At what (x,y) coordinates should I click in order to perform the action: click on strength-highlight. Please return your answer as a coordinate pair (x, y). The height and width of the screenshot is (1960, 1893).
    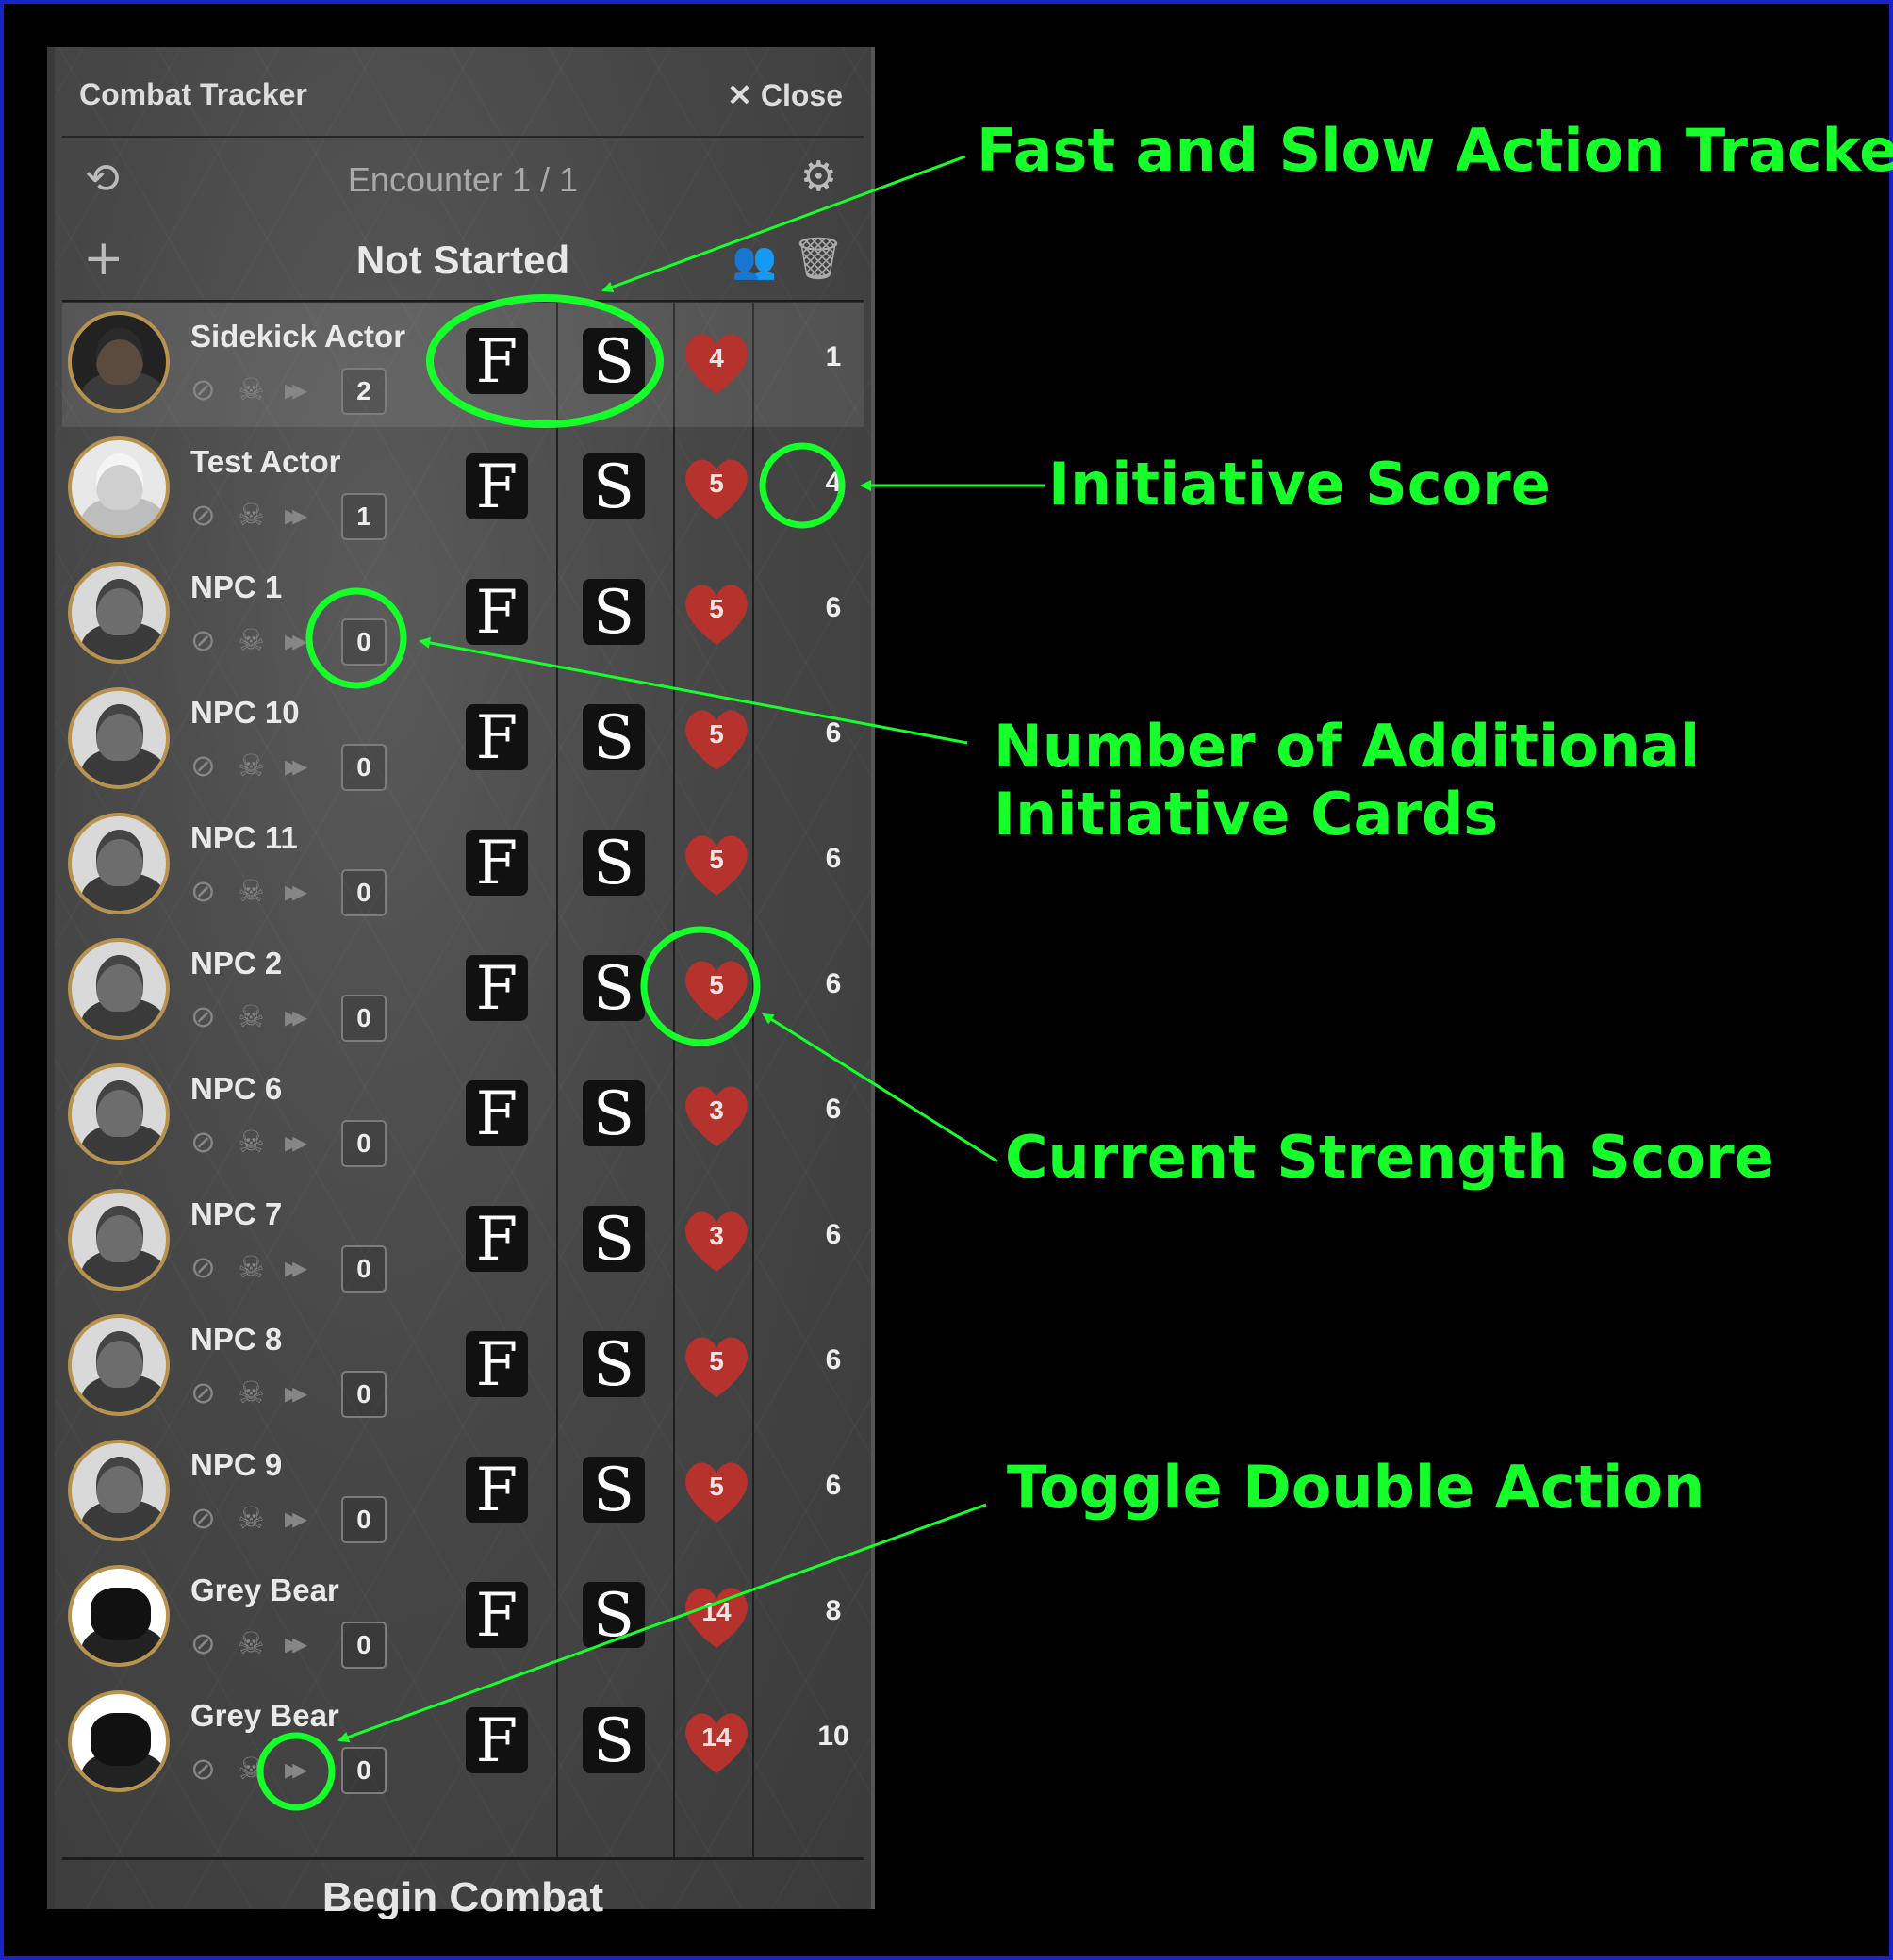
    Looking at the image, I should click on (700, 986).